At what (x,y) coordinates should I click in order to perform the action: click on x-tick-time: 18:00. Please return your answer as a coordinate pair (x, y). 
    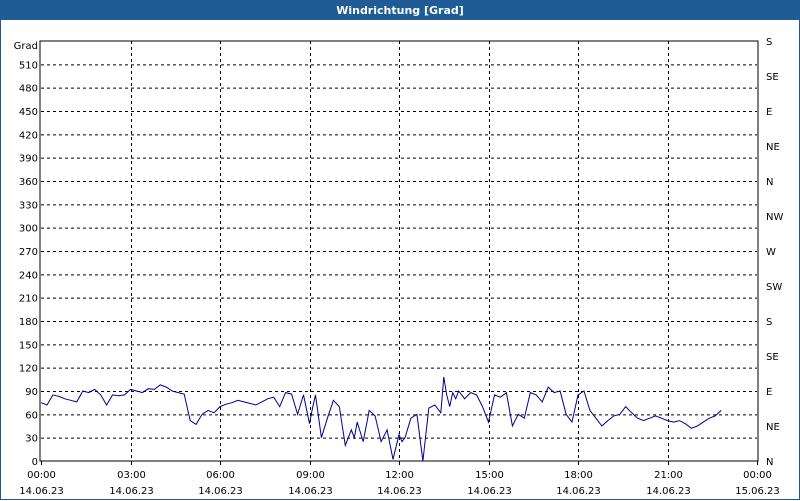
    Looking at the image, I should click on (578, 475).